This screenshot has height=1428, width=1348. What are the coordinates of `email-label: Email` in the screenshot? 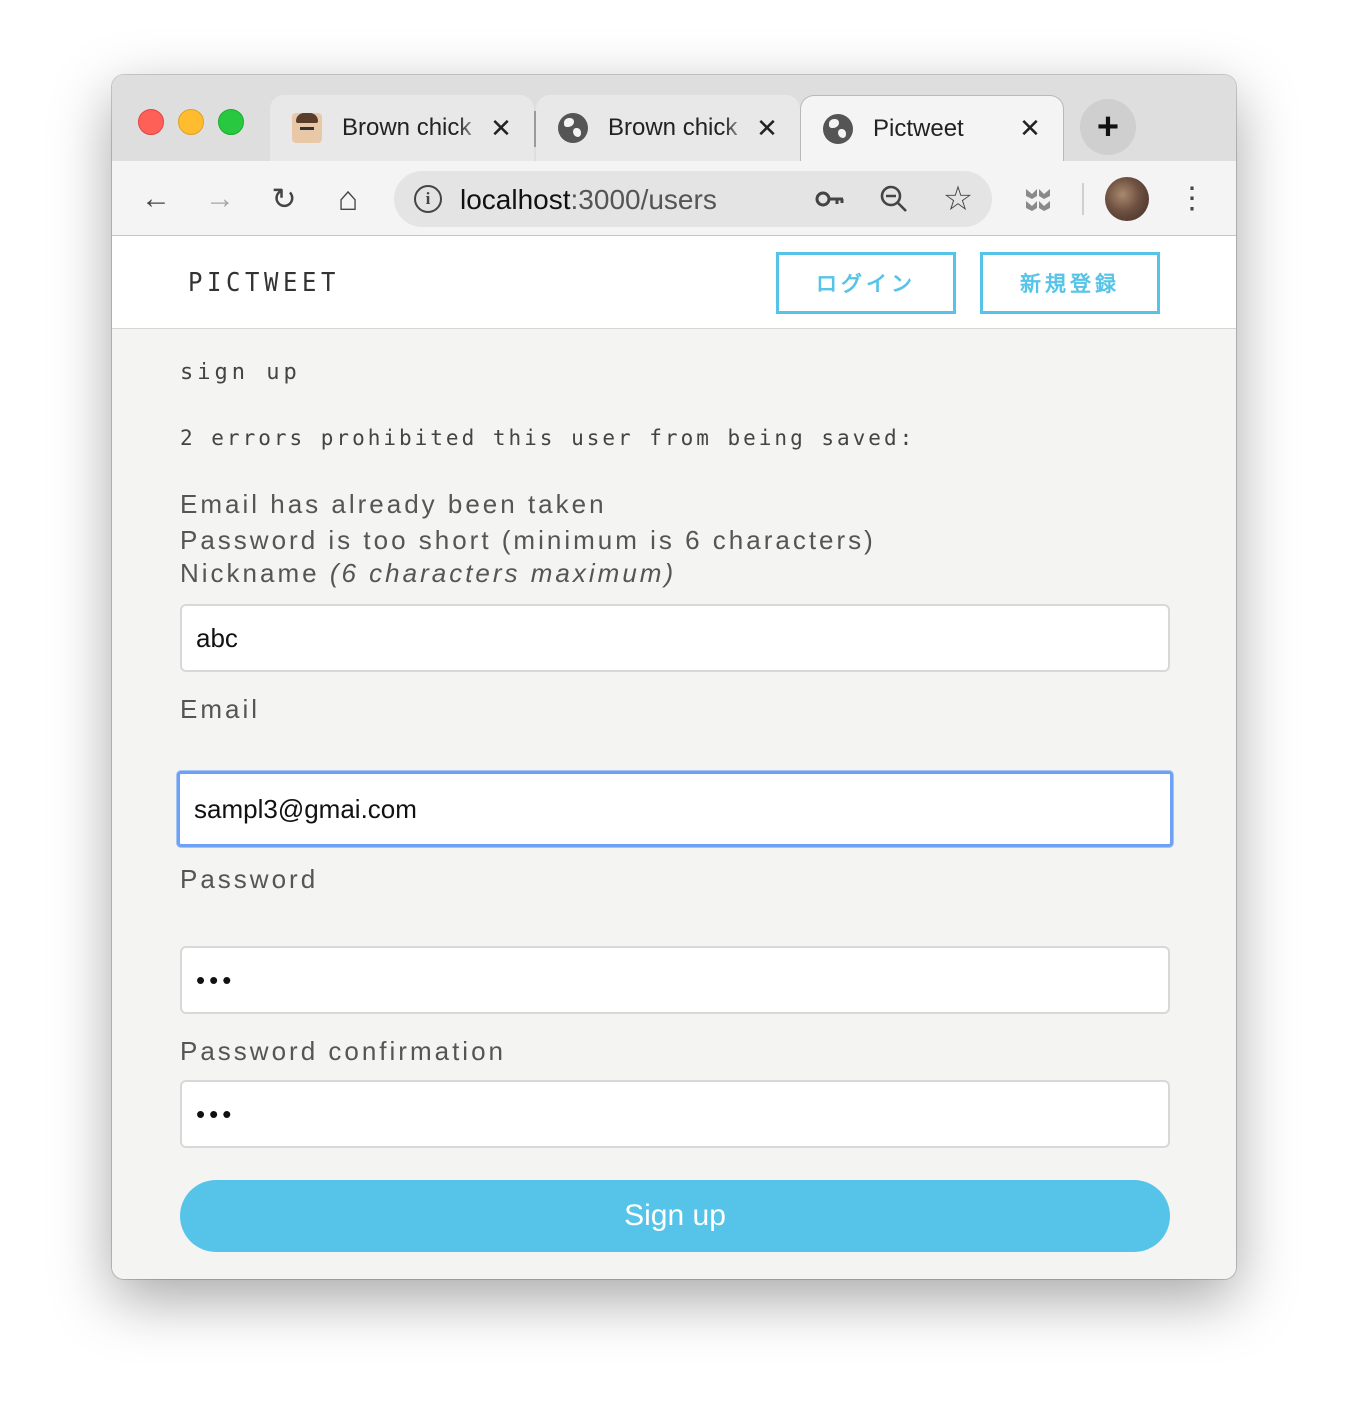 It's located at (220, 709).